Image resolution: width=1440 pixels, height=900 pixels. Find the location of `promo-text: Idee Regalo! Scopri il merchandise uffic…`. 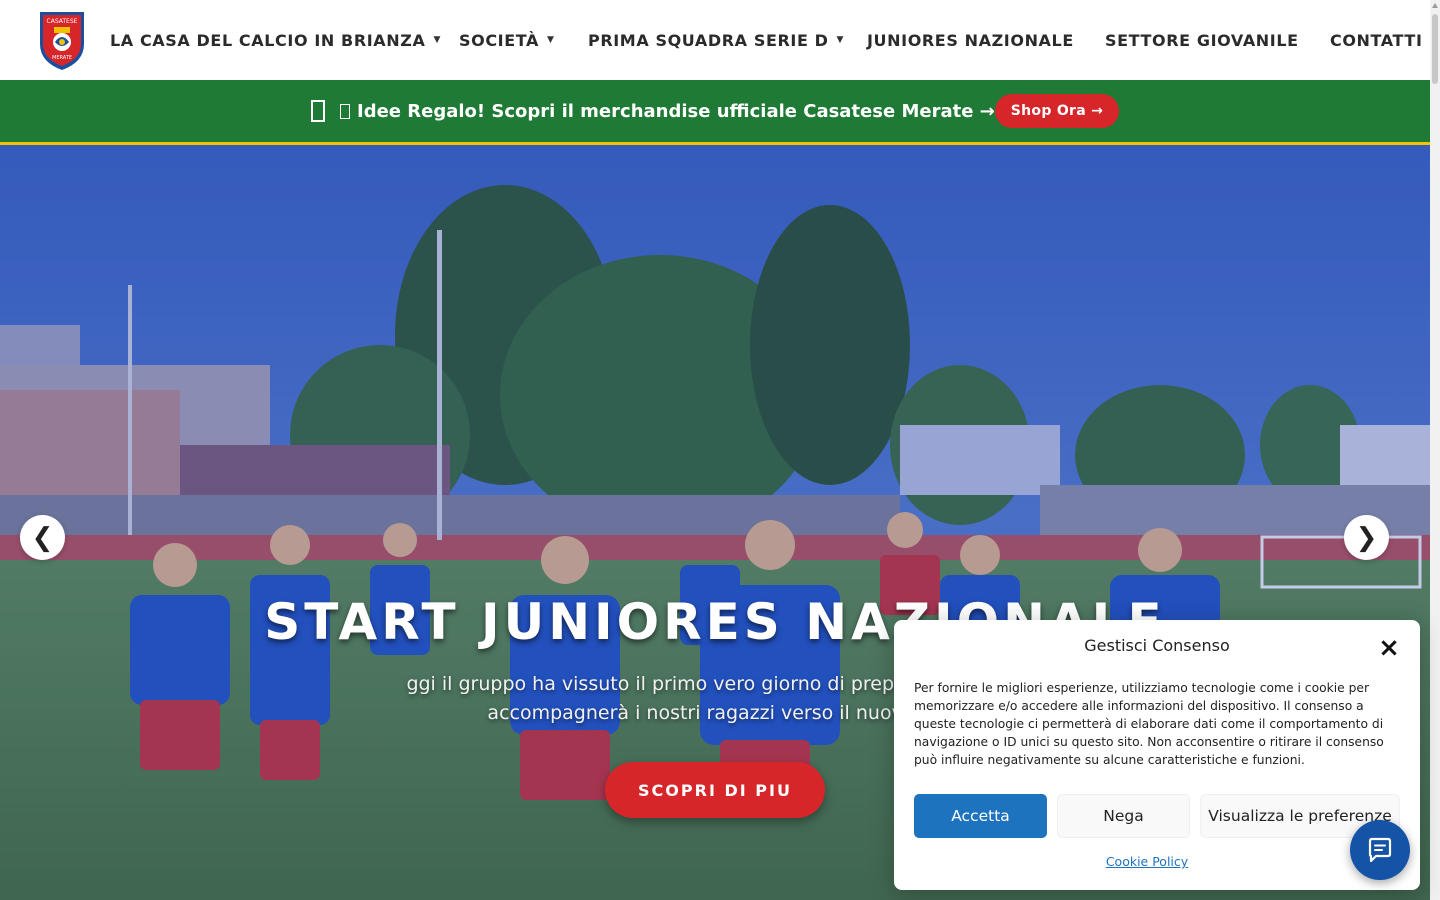

promo-text: Idee Regalo! Scopri il merchandise uffic… is located at coordinates (667, 111).